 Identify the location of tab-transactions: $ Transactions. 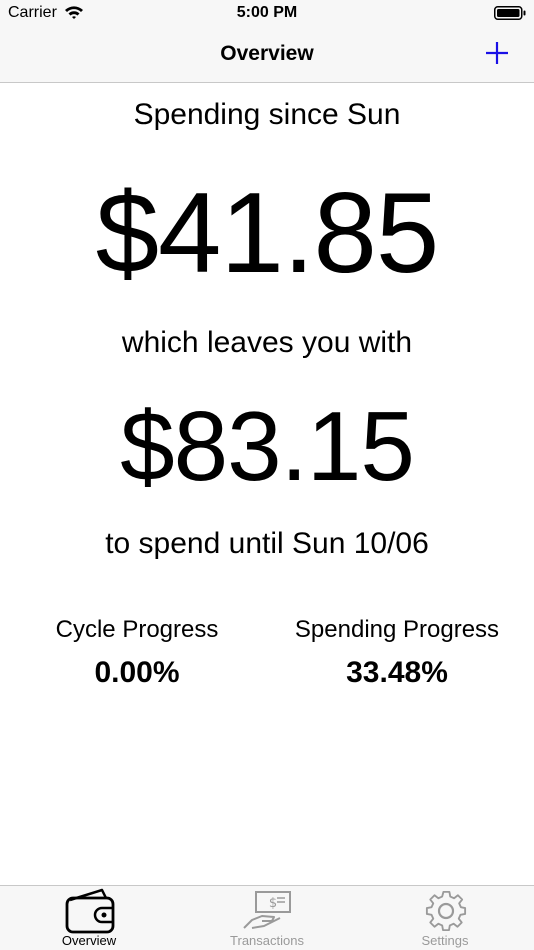
(267, 918).